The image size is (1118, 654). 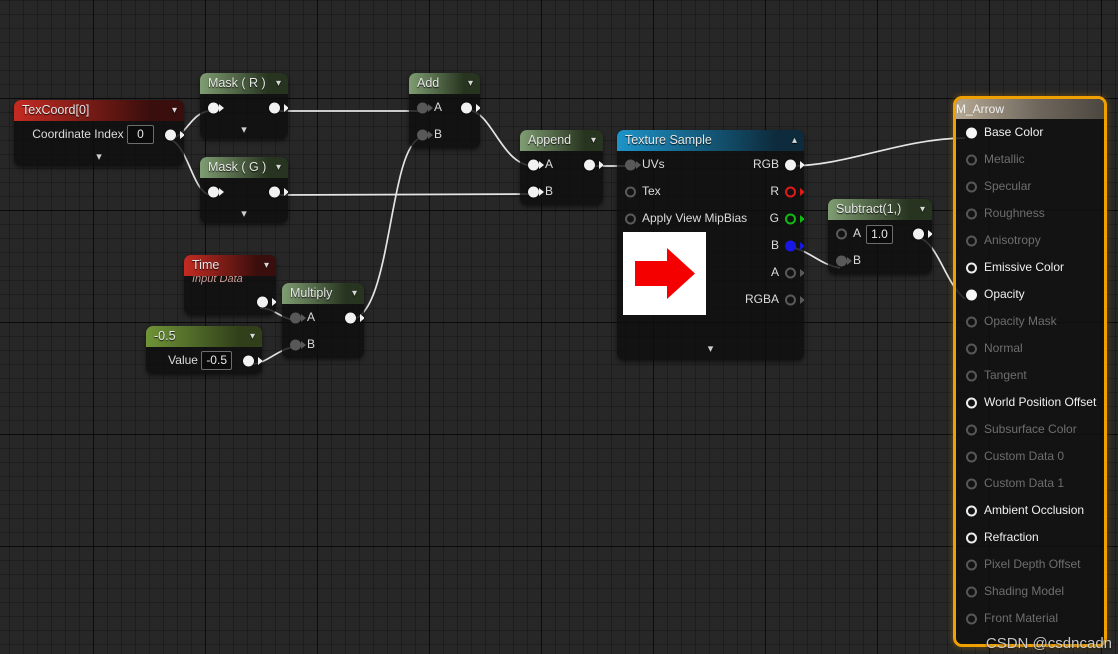 What do you see at coordinates (1030, 483) in the screenshot?
I see `material-pin-row: Custom Data 1` at bounding box center [1030, 483].